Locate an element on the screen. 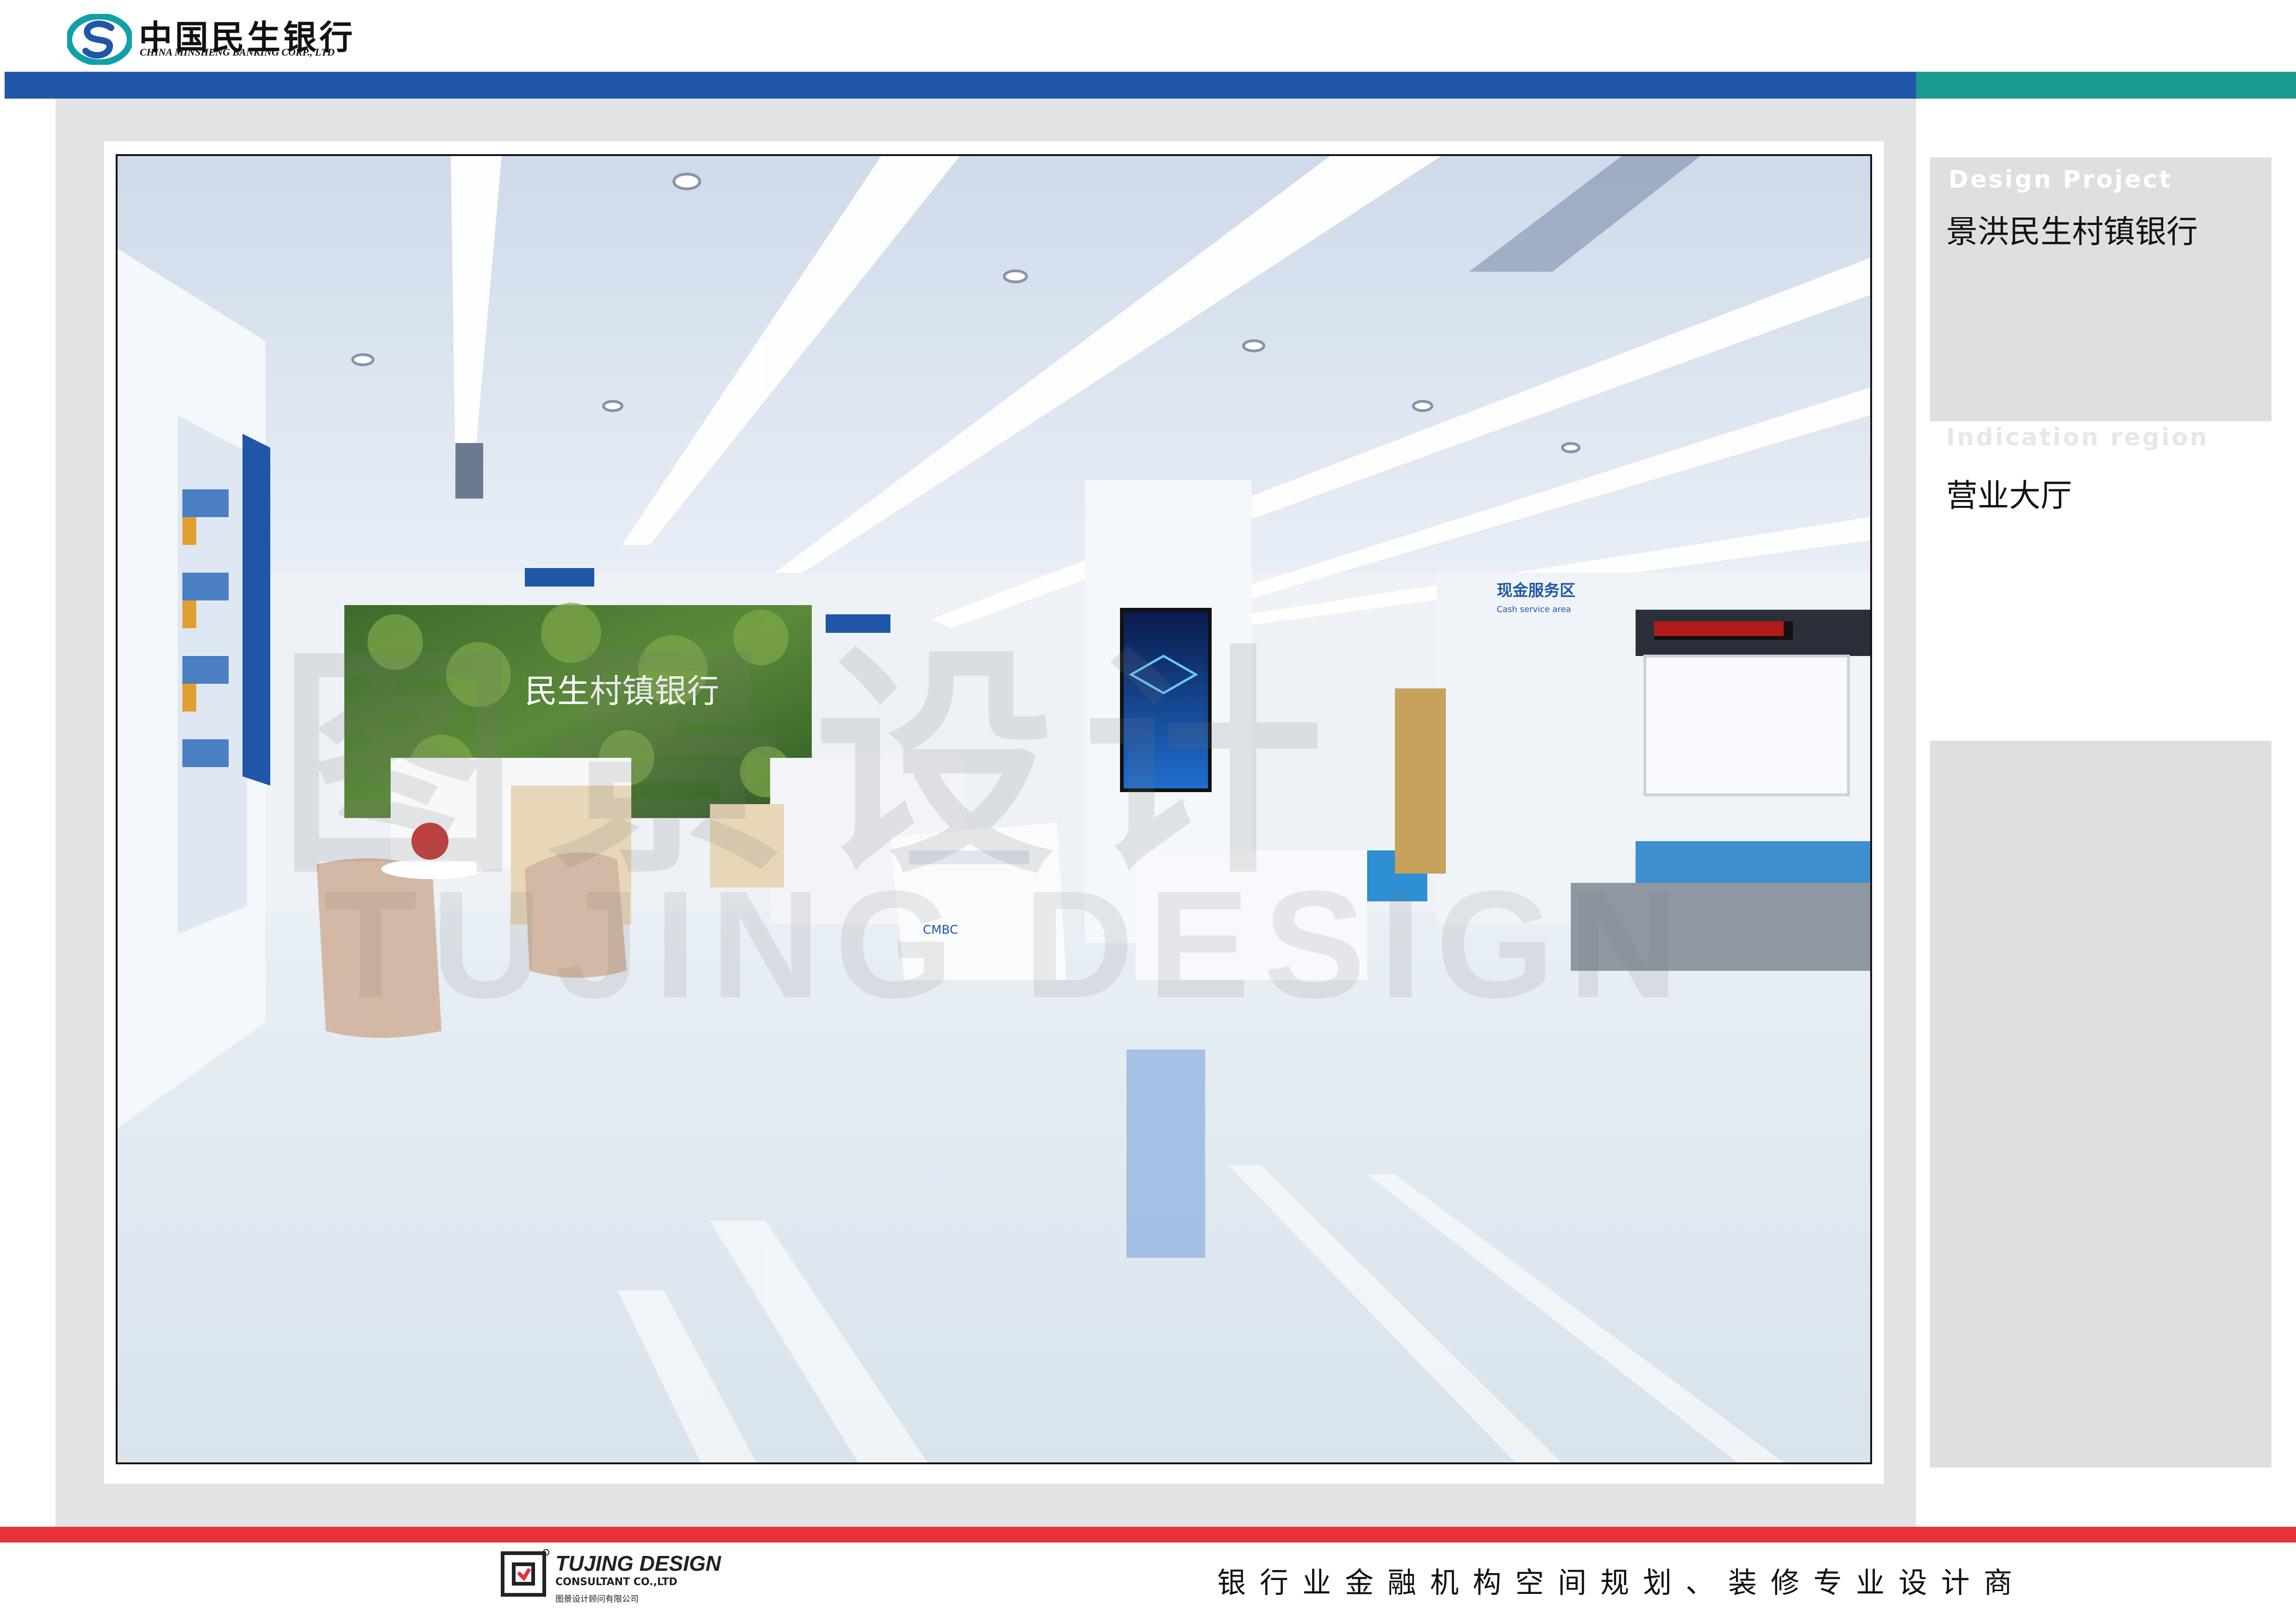  watermark-en: TUJING DESIGN is located at coordinates (1008, 944).